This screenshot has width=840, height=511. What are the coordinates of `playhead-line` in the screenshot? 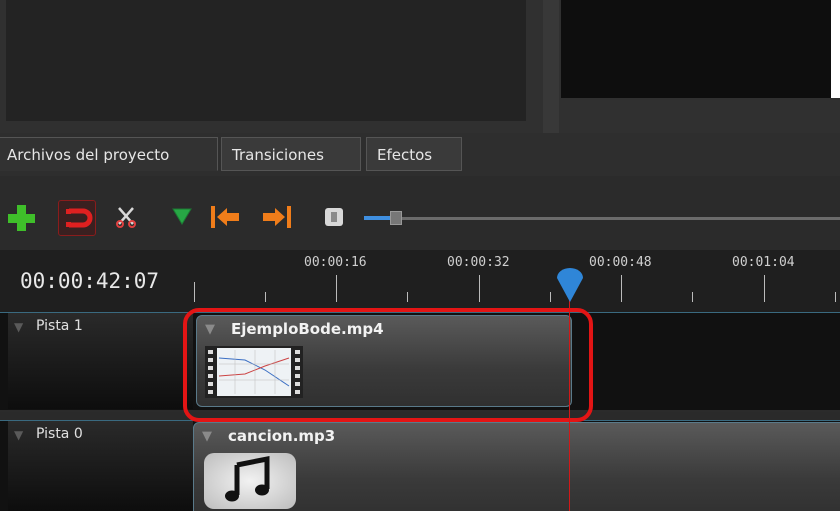 It's located at (569, 405).